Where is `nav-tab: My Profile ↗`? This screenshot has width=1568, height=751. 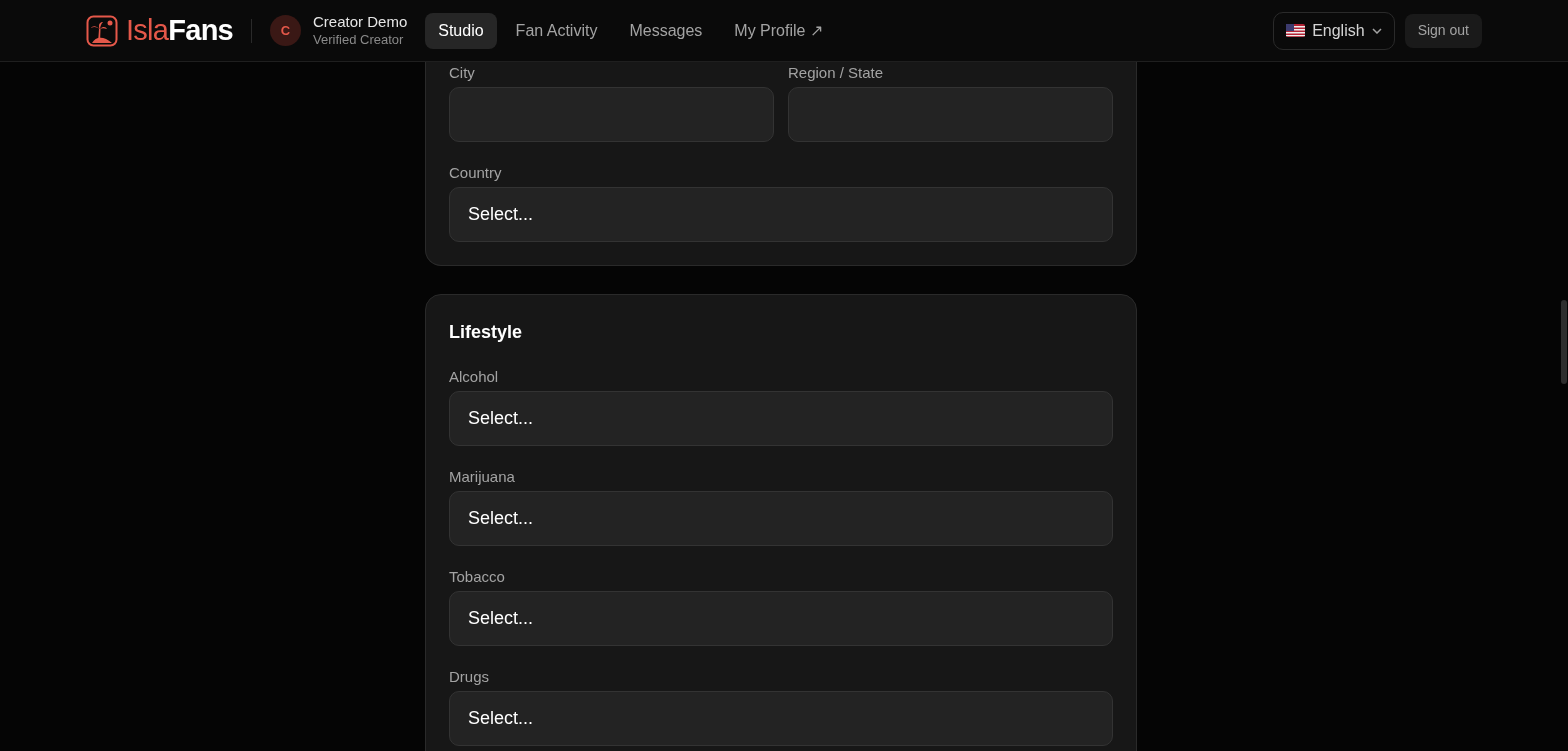 nav-tab: My Profile ↗ is located at coordinates (778, 30).